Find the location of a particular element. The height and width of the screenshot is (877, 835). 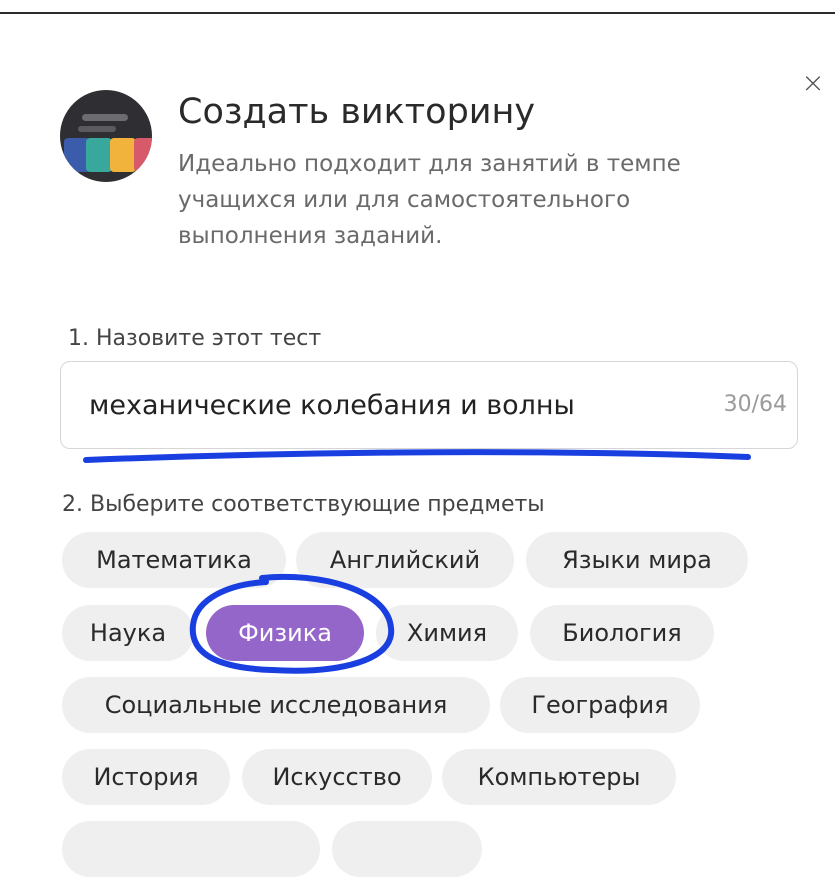

subject-chip-social-studies: Социальные исследования is located at coordinates (276, 705).